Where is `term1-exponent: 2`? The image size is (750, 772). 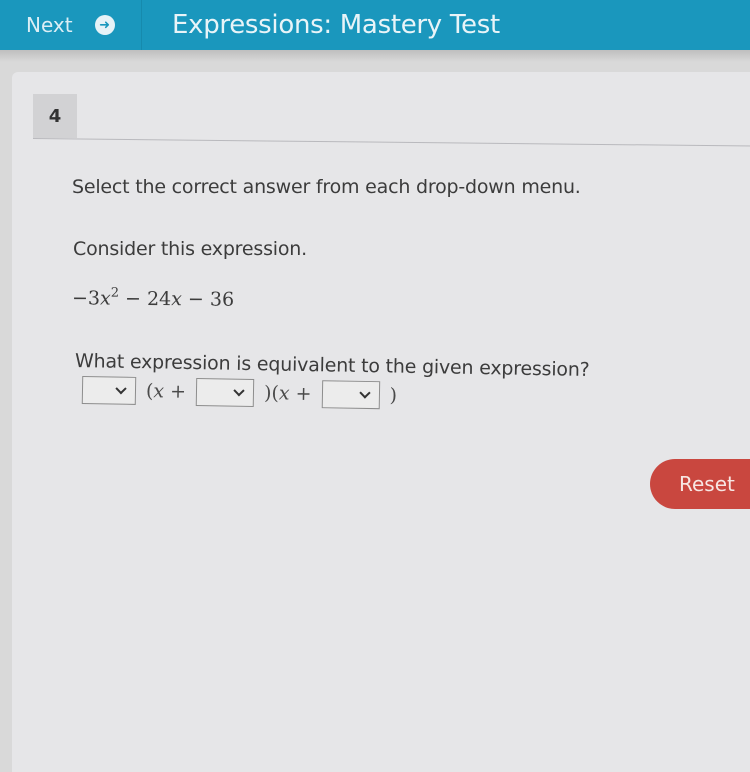
term1-exponent: 2 is located at coordinates (115, 293).